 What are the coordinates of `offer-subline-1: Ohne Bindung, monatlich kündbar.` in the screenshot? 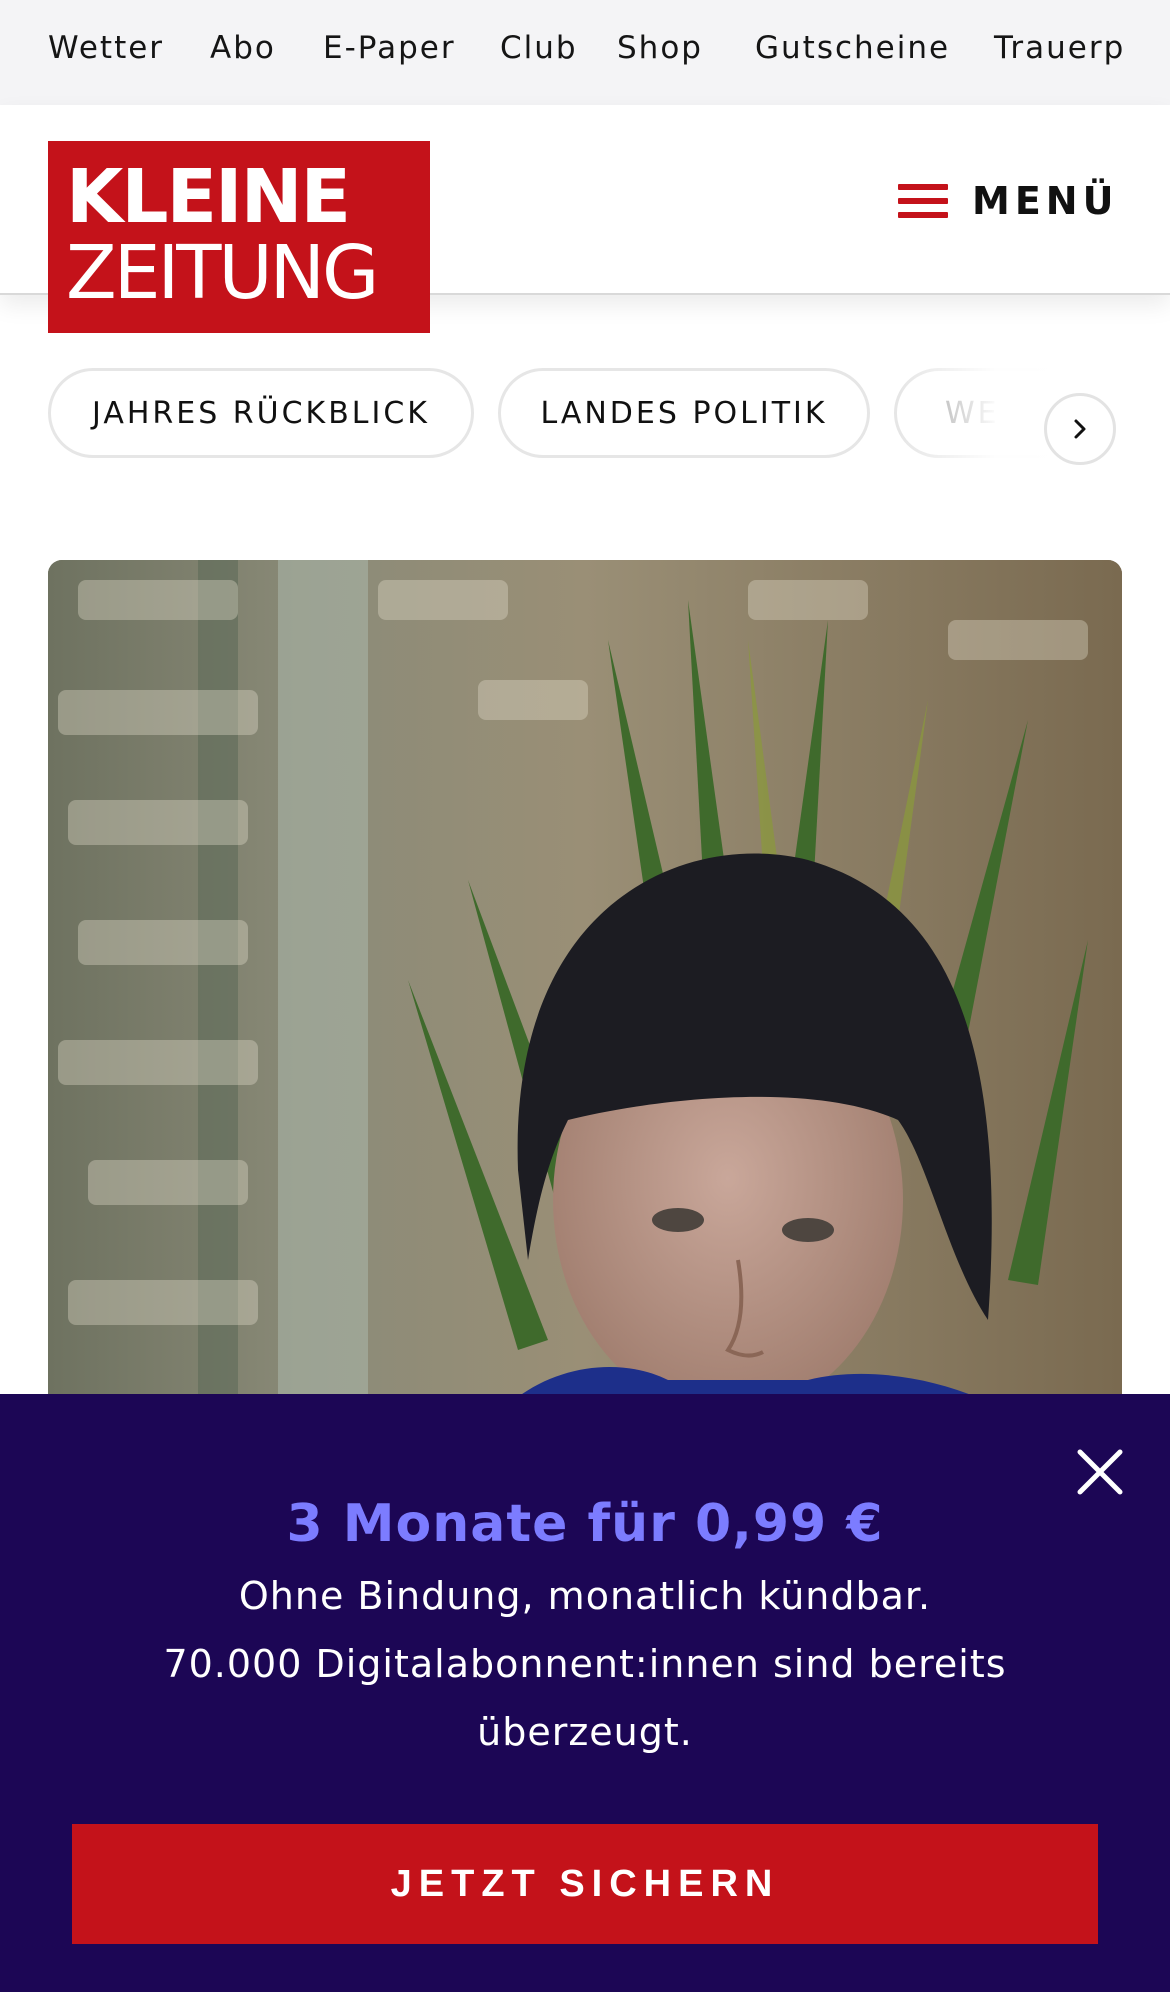 It's located at (585, 1596).